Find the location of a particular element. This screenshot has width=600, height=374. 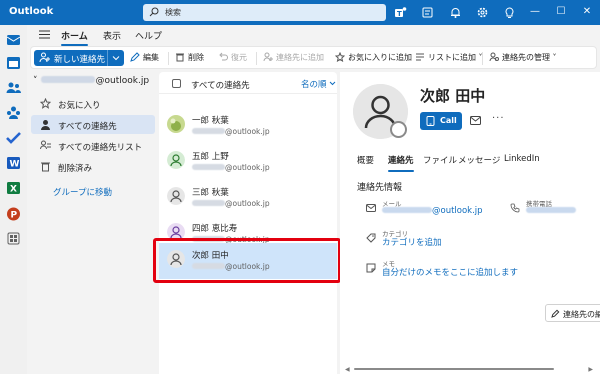

account-header: ˅ @outlook.jp is located at coordinates (91, 81).